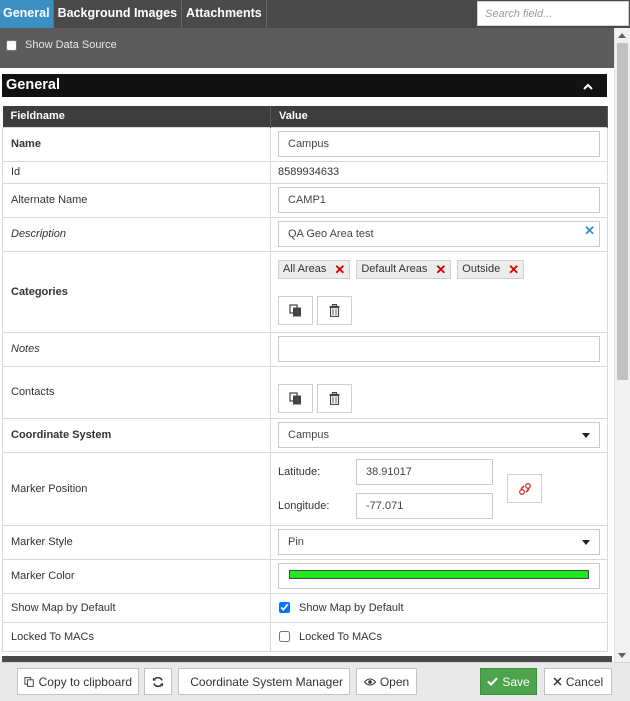 The height and width of the screenshot is (701, 630). I want to click on refresh-icon, so click(158, 681).